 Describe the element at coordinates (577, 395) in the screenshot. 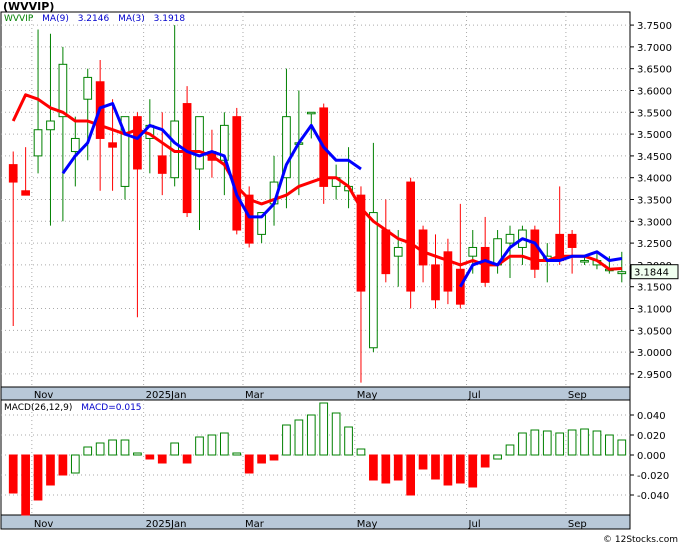

I see `x-tick-label: Sep` at that location.